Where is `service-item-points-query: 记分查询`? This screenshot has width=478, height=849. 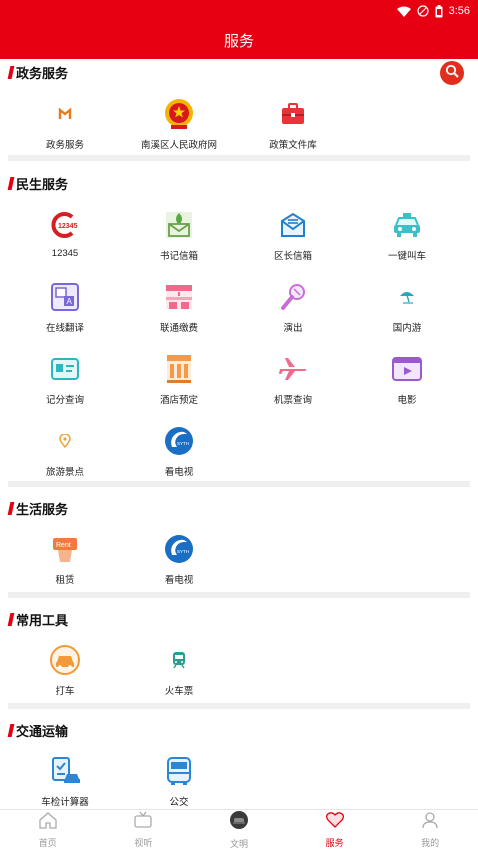
service-item-points-query: 记分查询 is located at coordinates (65, 384).